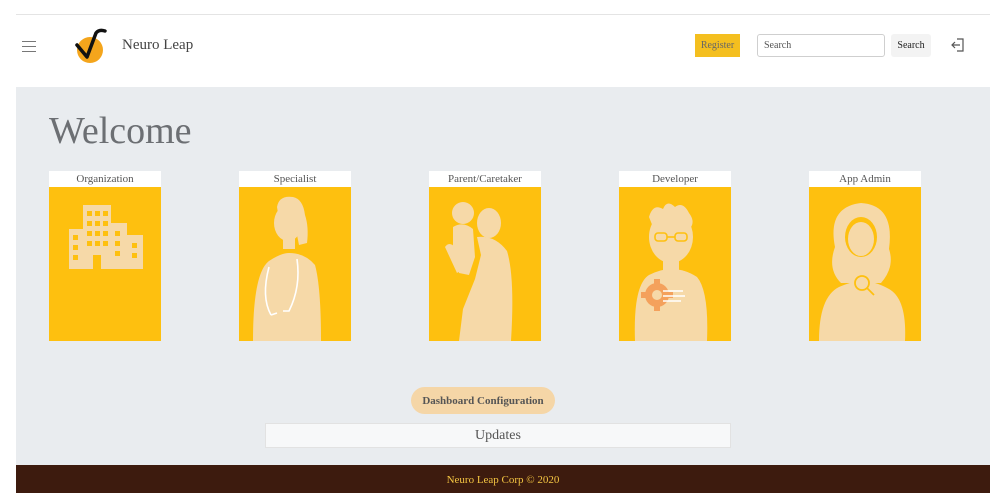  Describe the element at coordinates (821, 45) in the screenshot. I see `search-input` at that location.